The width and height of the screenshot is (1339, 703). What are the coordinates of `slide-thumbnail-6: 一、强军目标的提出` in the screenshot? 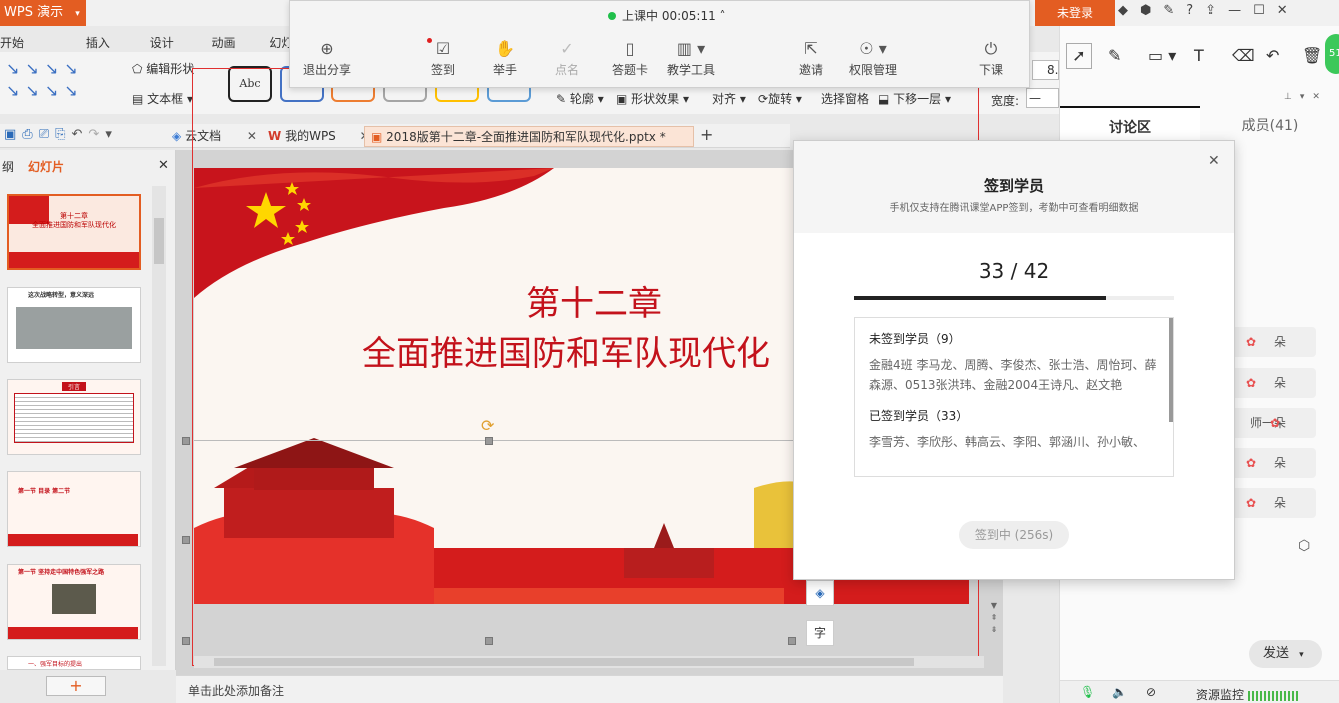 It's located at (74, 663).